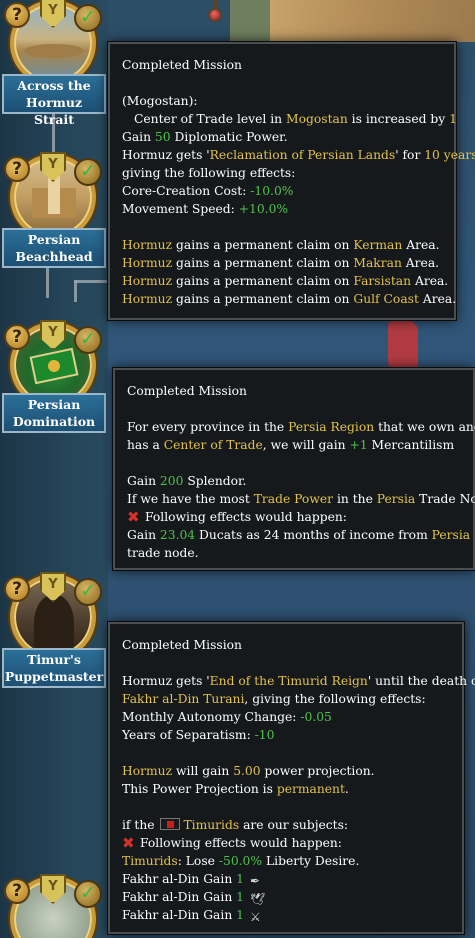 This screenshot has width=475, height=938. What do you see at coordinates (235, 789) in the screenshot?
I see `tooltip-line: This Power Projection is permanent.` at bounding box center [235, 789].